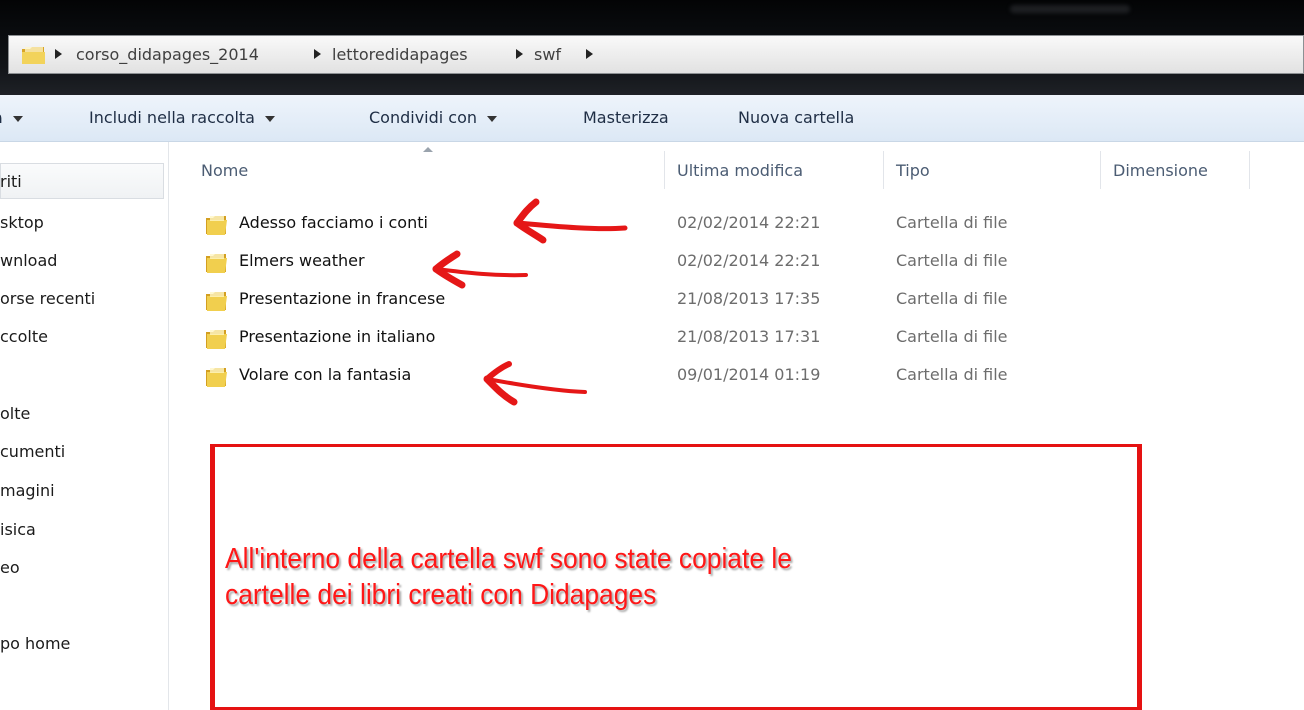 The image size is (1304, 710). Describe the element at coordinates (342, 298) in the screenshot. I see `file-name: Presentazione in francese` at that location.